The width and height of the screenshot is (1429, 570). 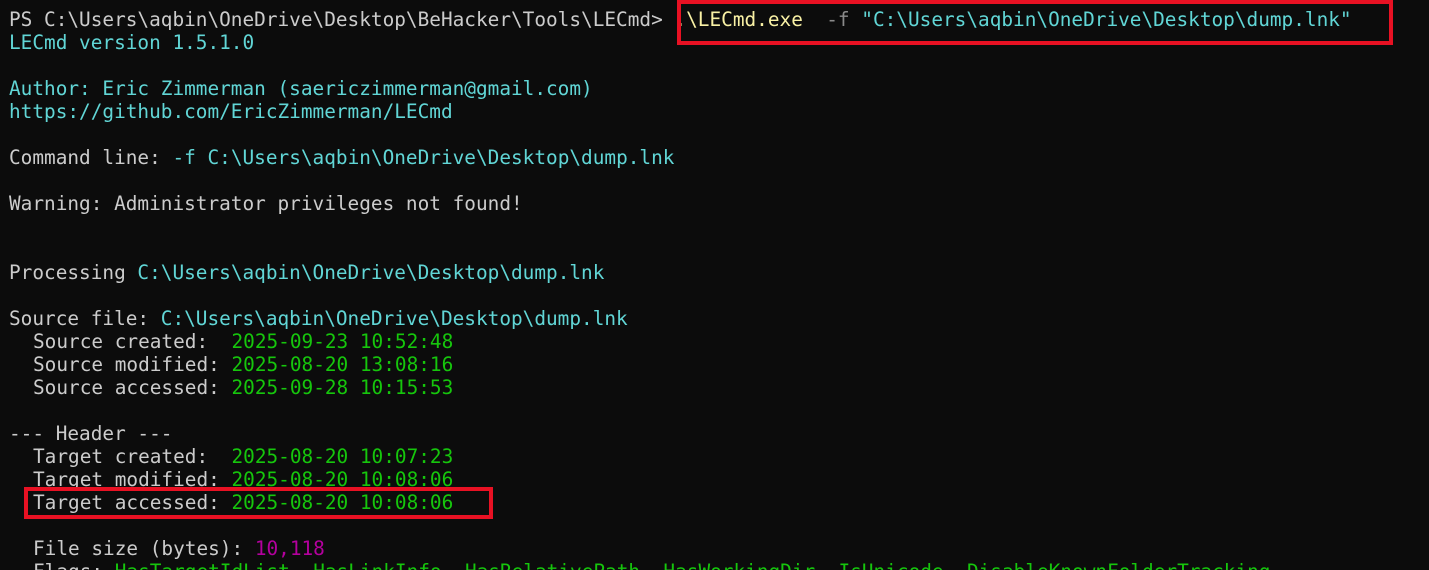 What do you see at coordinates (342, 341) in the screenshot?
I see `source-created-value: 2025-09-23 10:52:48` at bounding box center [342, 341].